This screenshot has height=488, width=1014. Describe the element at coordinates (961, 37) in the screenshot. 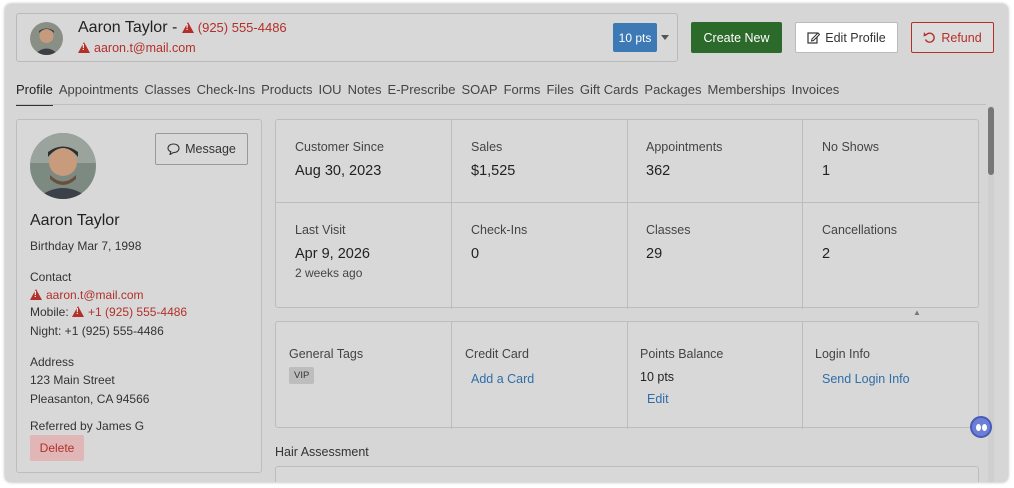

I see `refund-label: Refund` at that location.